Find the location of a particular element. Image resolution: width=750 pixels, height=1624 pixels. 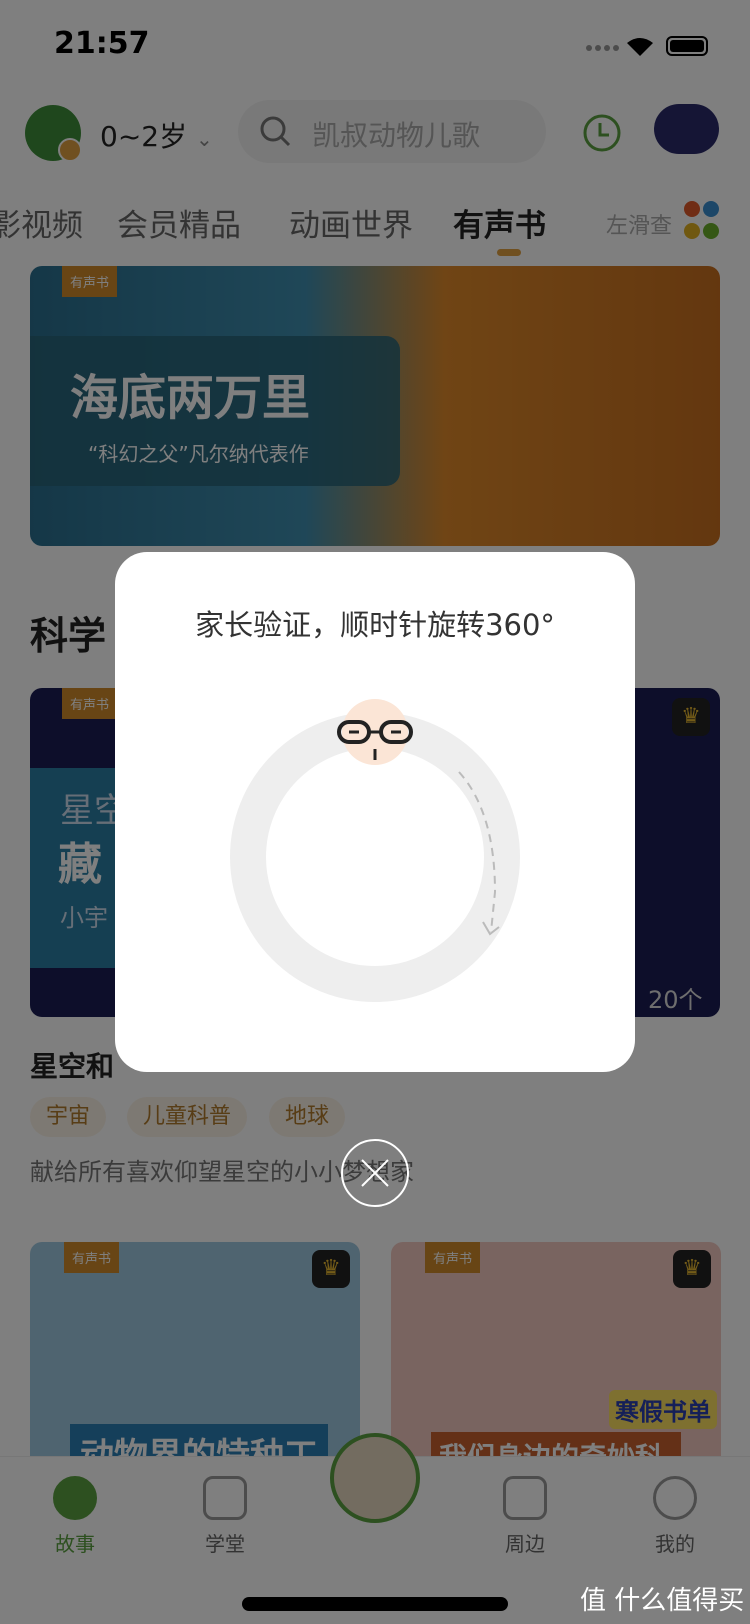

watermark: 值 什么值得买 is located at coordinates (662, 1601).